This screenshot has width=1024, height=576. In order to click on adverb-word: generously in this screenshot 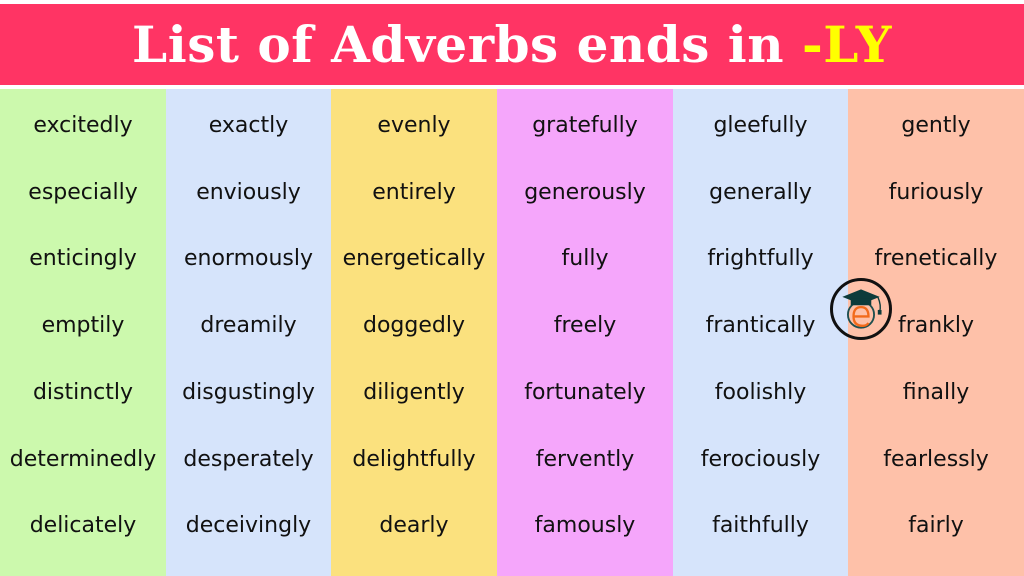, I will do `click(585, 192)`.